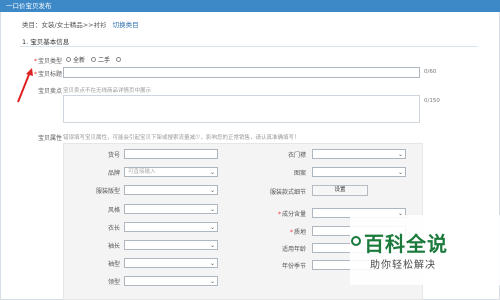 The height and width of the screenshot is (300, 500). What do you see at coordinates (171, 245) in the screenshot?
I see `sleeve-length-select: ⌄` at bounding box center [171, 245].